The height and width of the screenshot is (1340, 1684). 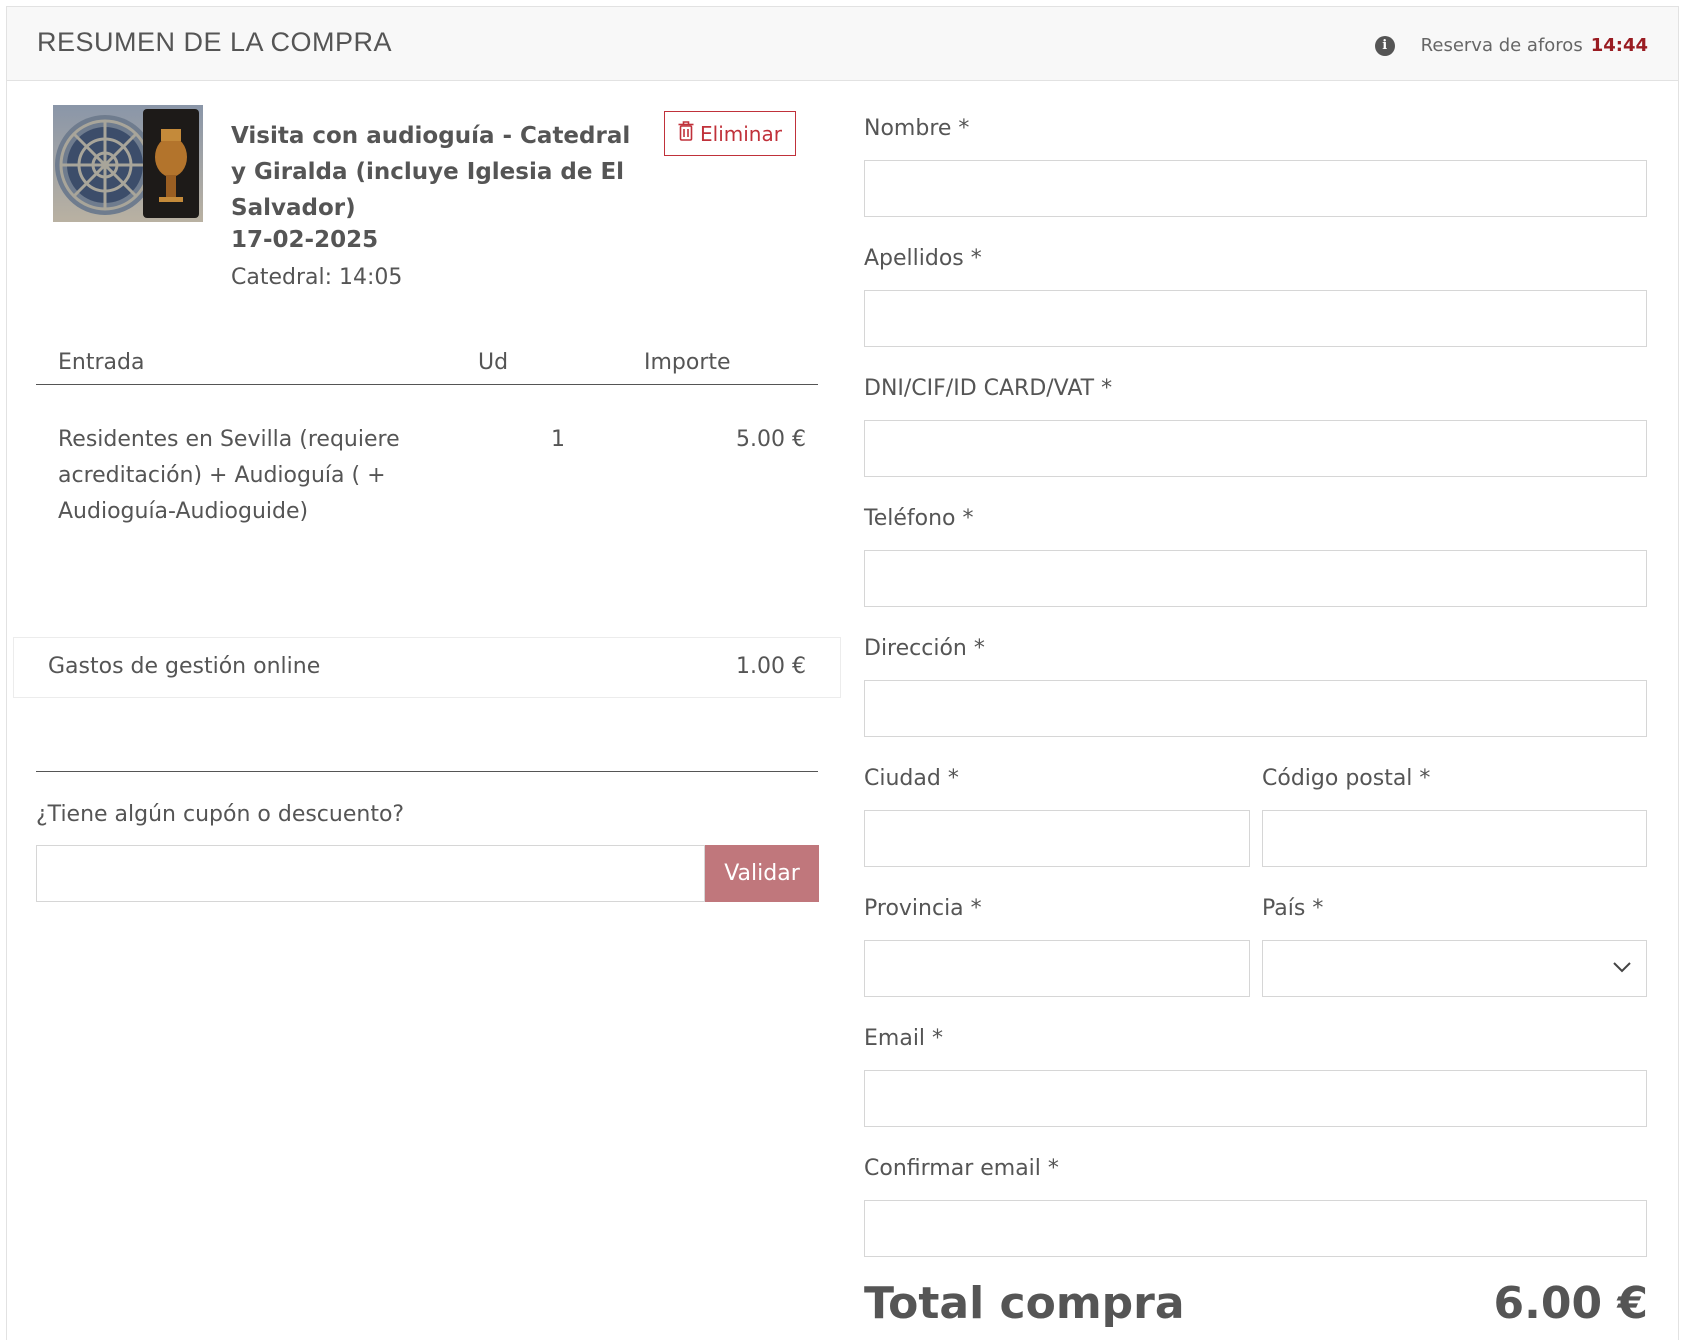 What do you see at coordinates (1501, 45) in the screenshot?
I see `reservation-label: Reserva de aforos` at bounding box center [1501, 45].